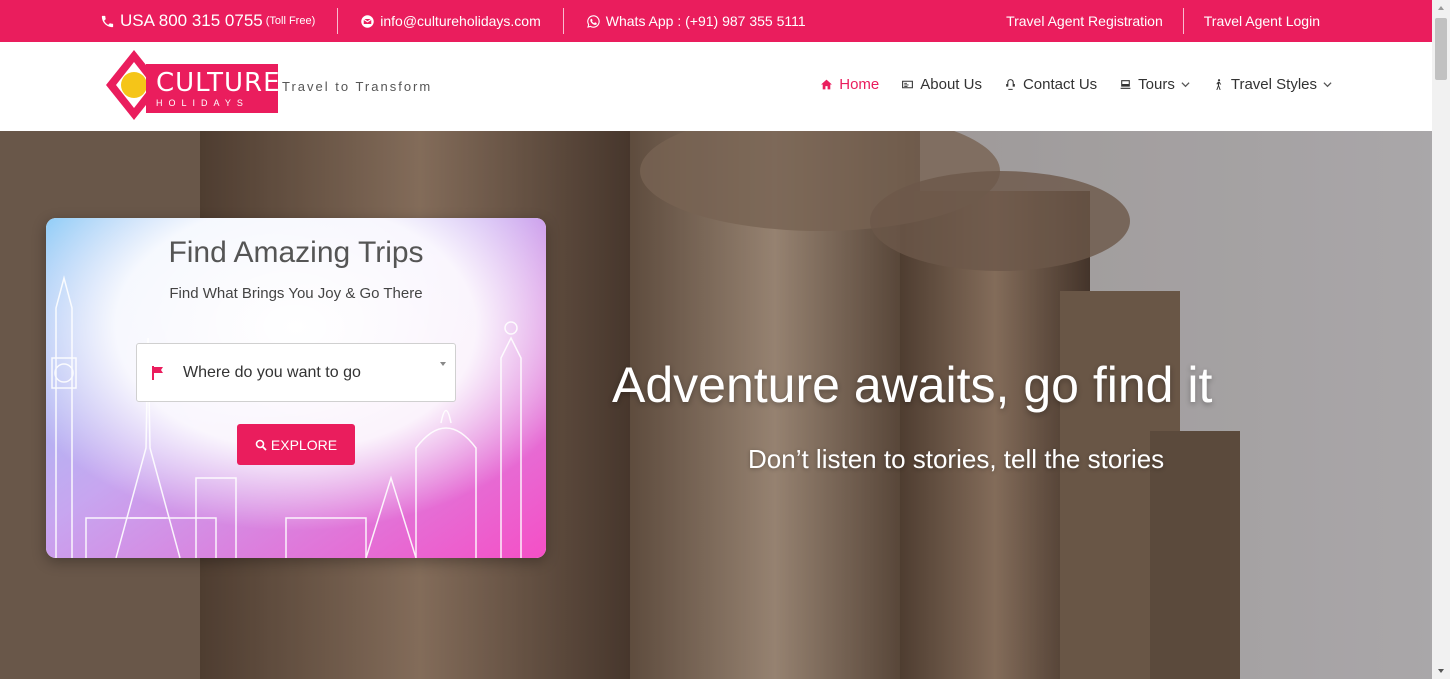  What do you see at coordinates (296, 252) in the screenshot?
I see `card-title: Find Amazing Trips` at bounding box center [296, 252].